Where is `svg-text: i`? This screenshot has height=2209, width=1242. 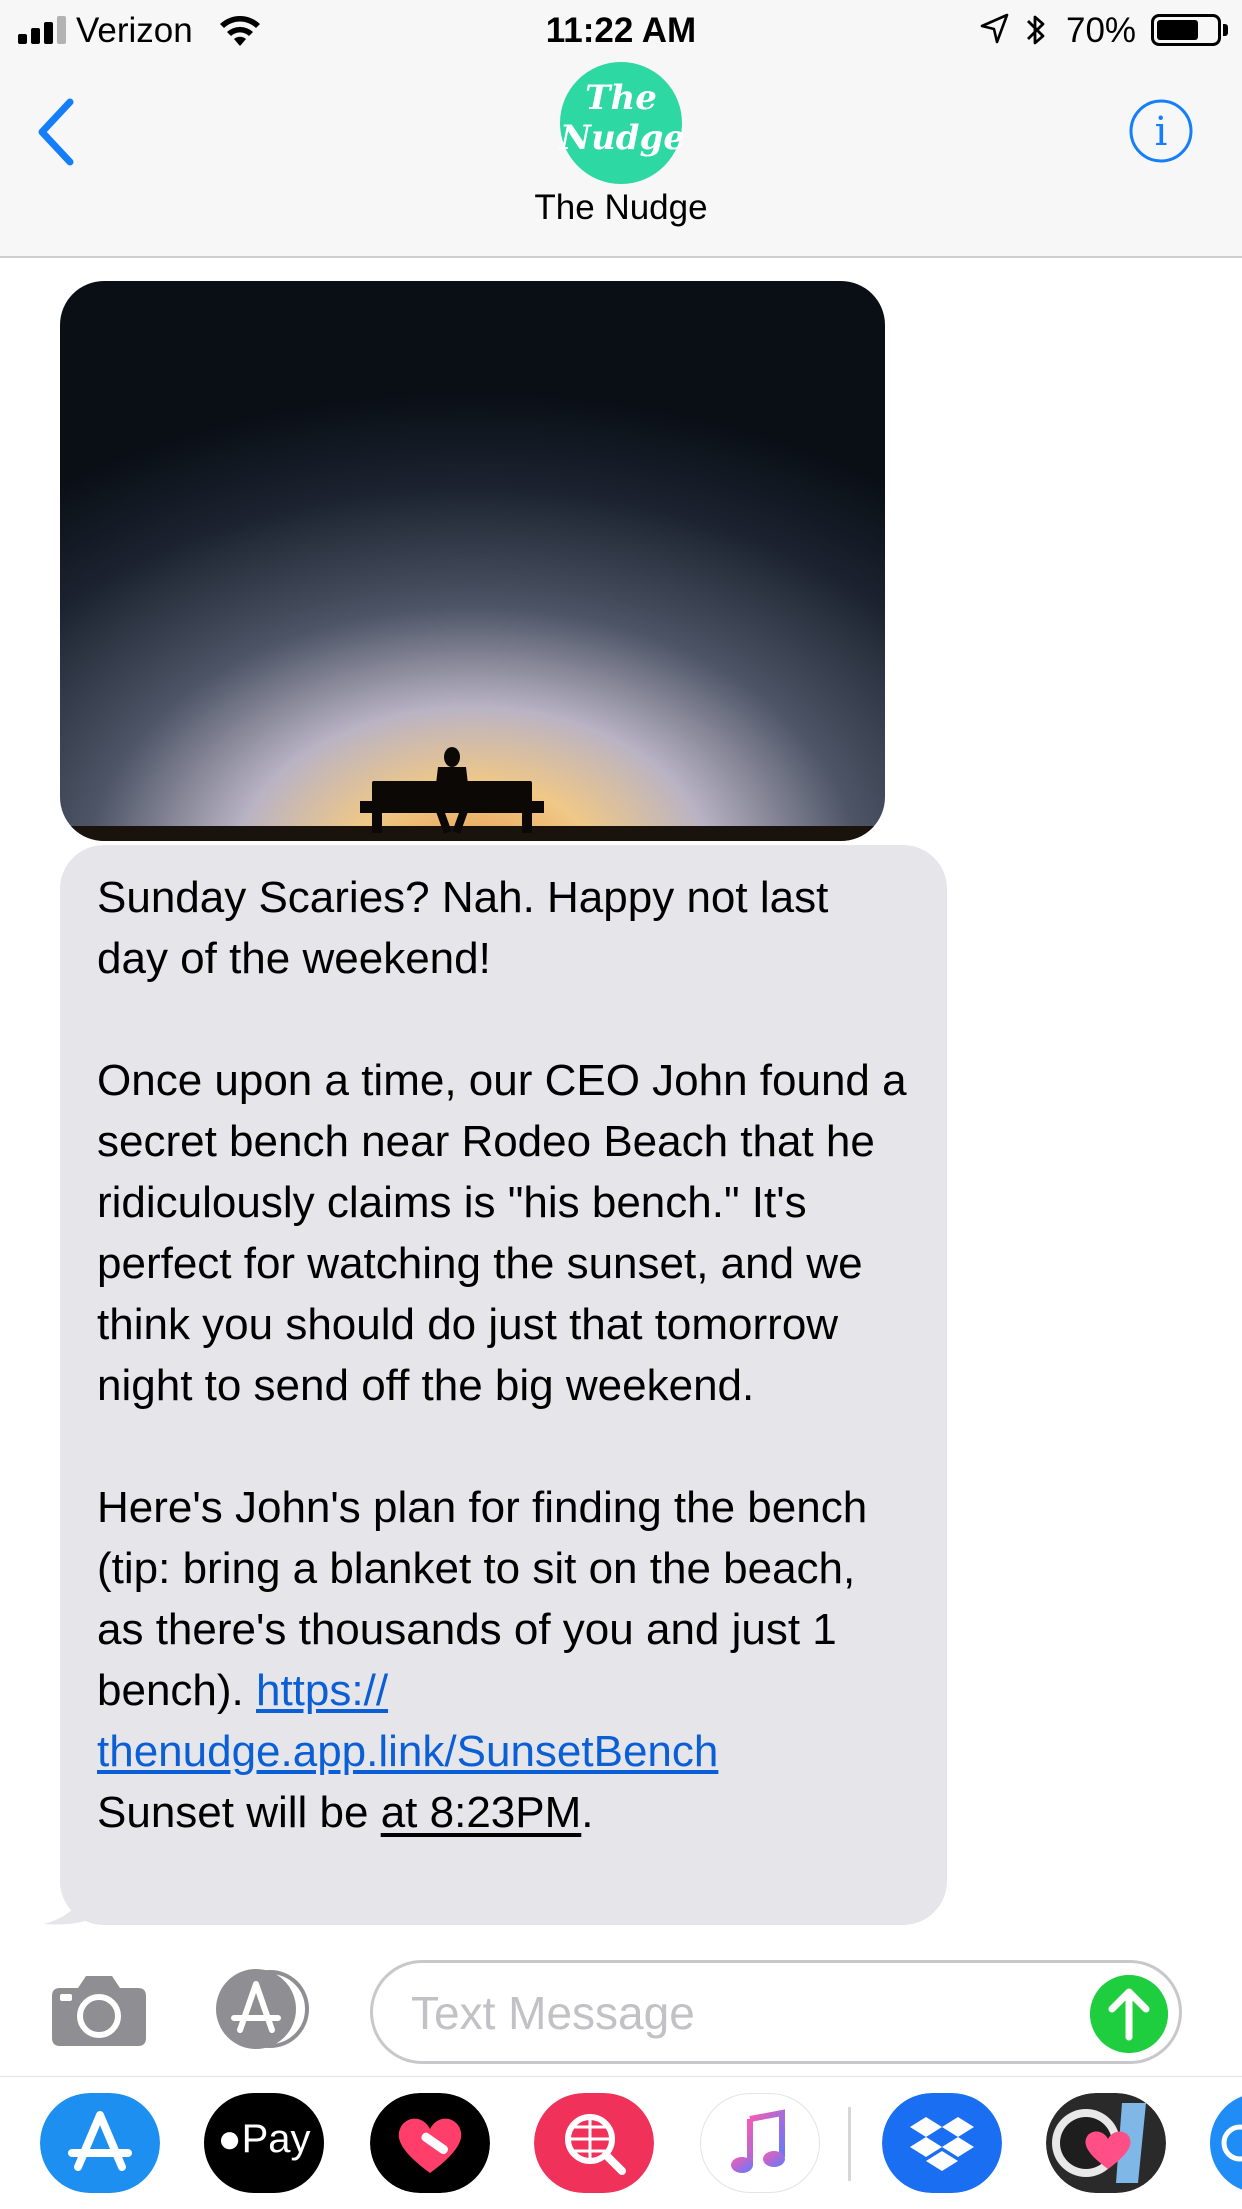 svg-text: i is located at coordinates (1161, 132).